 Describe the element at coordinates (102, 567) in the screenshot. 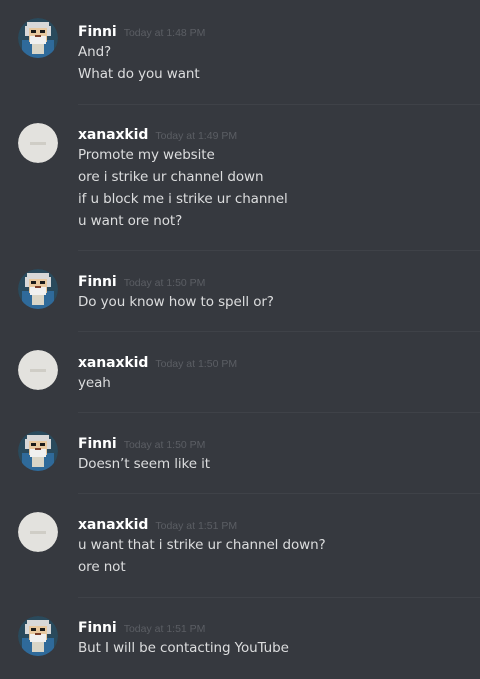

I see `message-text: ore not` at that location.